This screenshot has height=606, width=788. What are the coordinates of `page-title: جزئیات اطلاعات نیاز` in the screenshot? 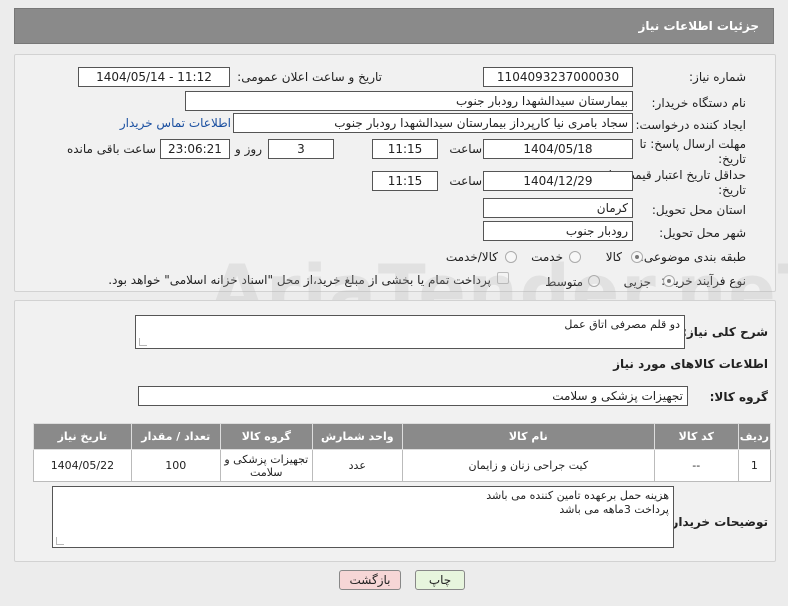 It's located at (698, 26).